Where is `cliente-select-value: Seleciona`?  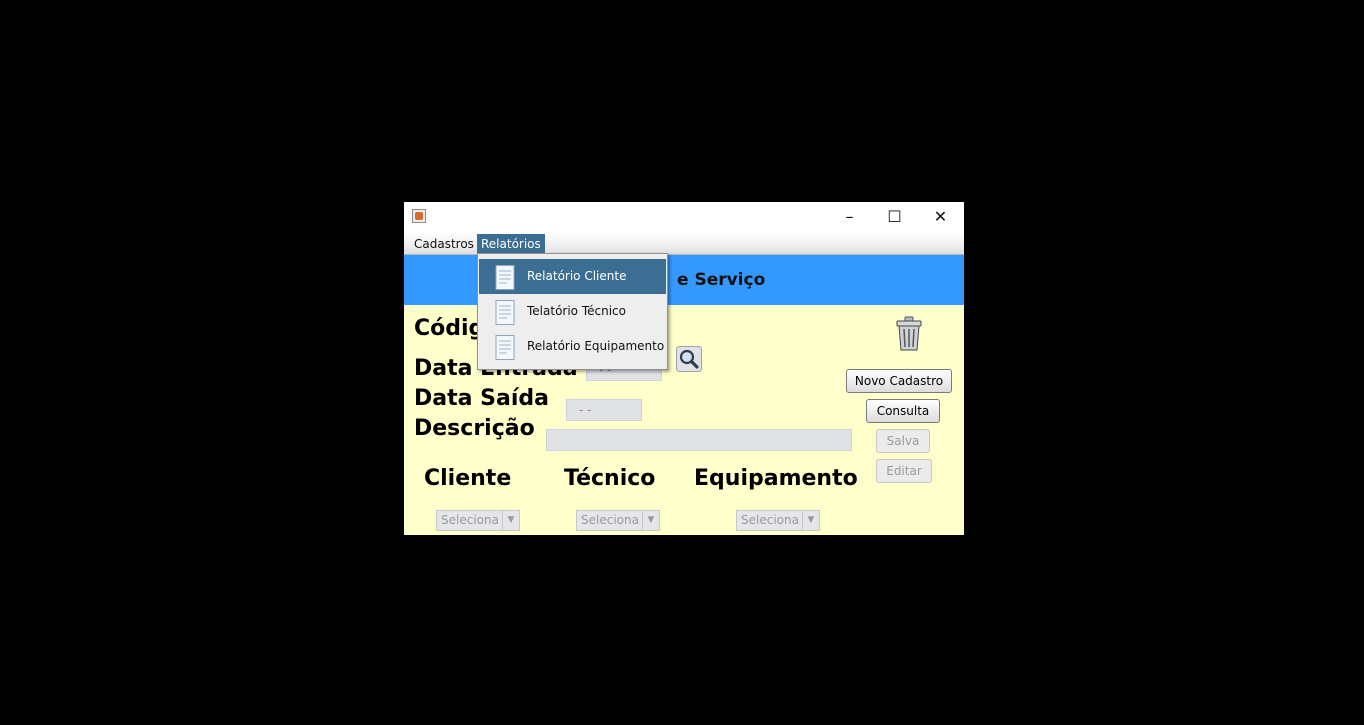 cliente-select-value: Seleciona is located at coordinates (470, 520).